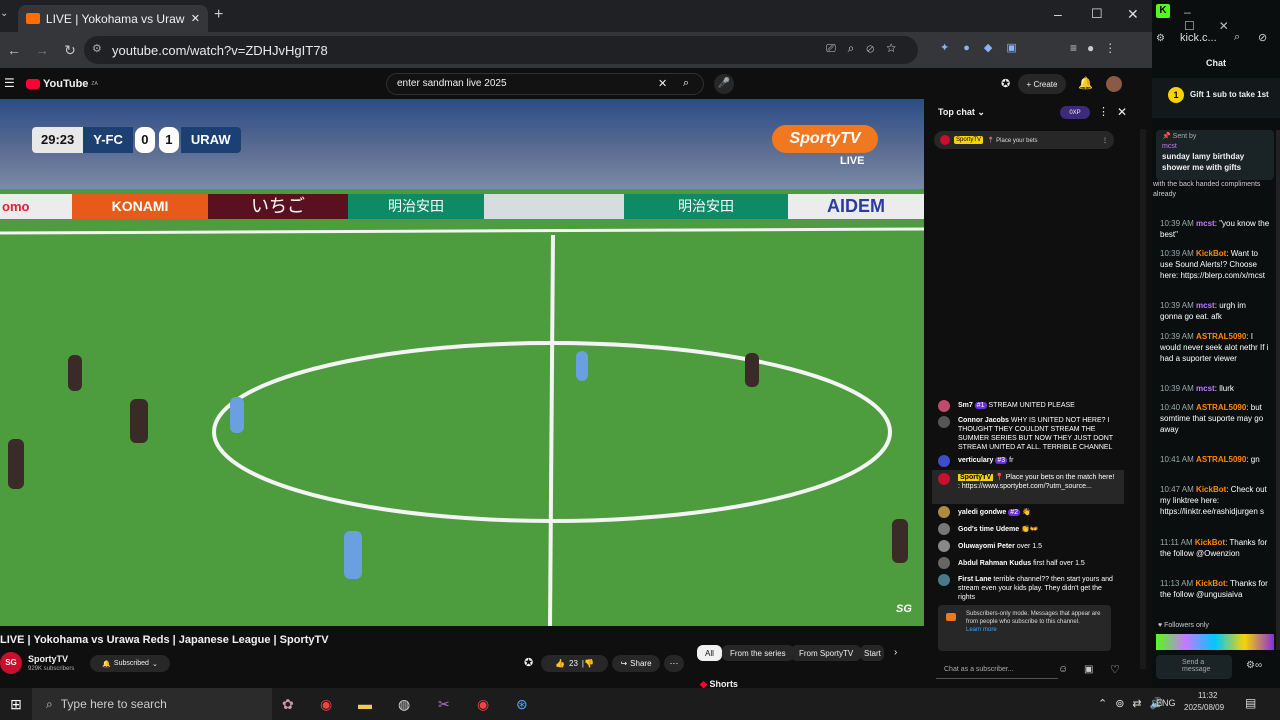  What do you see at coordinates (895, 652) in the screenshot?
I see `chevron-right-icon: ›` at bounding box center [895, 652].